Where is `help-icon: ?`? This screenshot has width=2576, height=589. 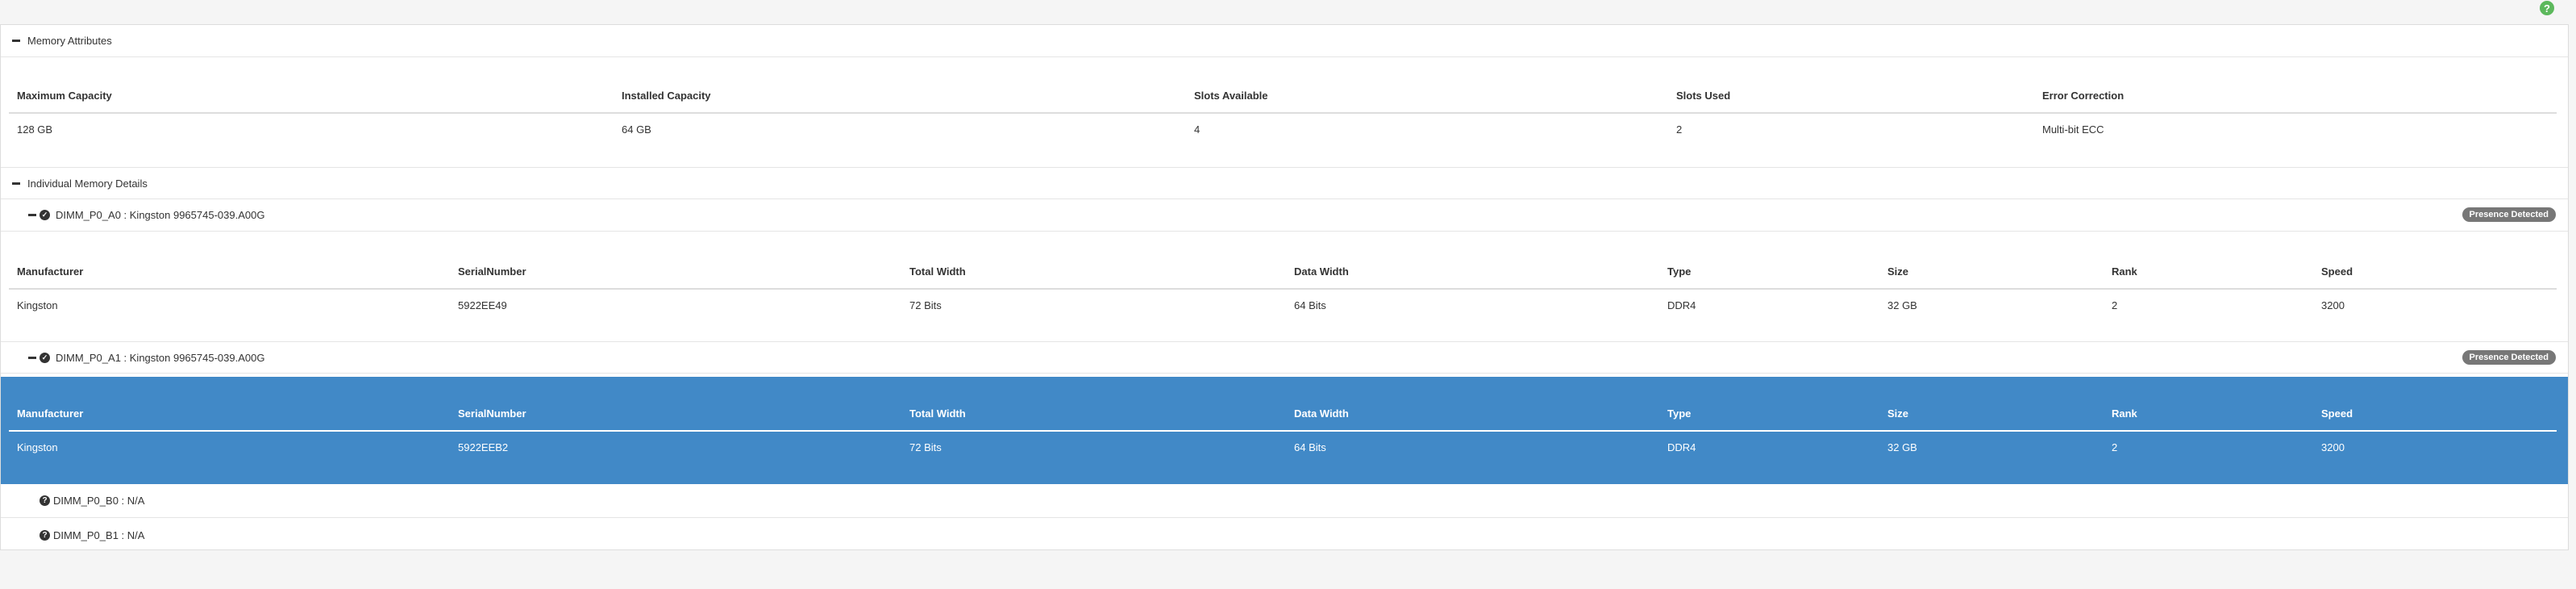 help-icon: ? is located at coordinates (2547, 8).